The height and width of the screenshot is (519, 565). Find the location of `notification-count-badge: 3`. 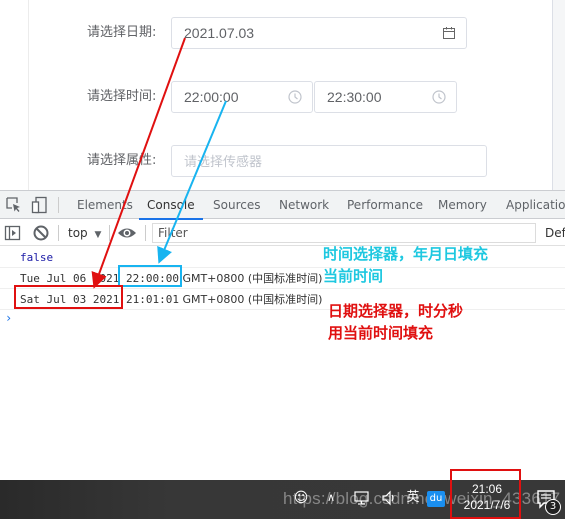

notification-count-badge: 3 is located at coordinates (553, 507).